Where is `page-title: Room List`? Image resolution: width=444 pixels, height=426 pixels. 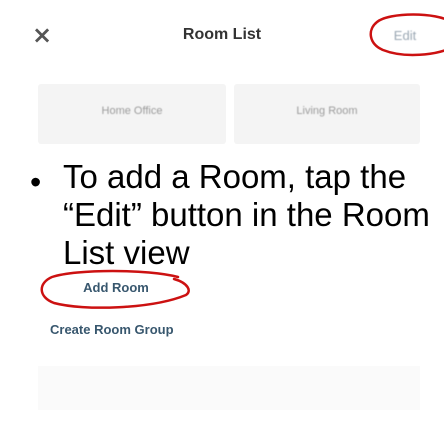 page-title: Room List is located at coordinates (222, 34).